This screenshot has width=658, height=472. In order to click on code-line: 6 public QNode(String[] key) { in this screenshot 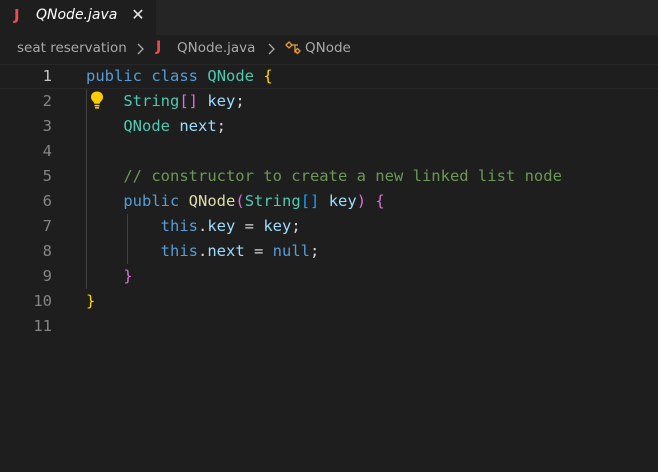, I will do `click(329, 201)`.